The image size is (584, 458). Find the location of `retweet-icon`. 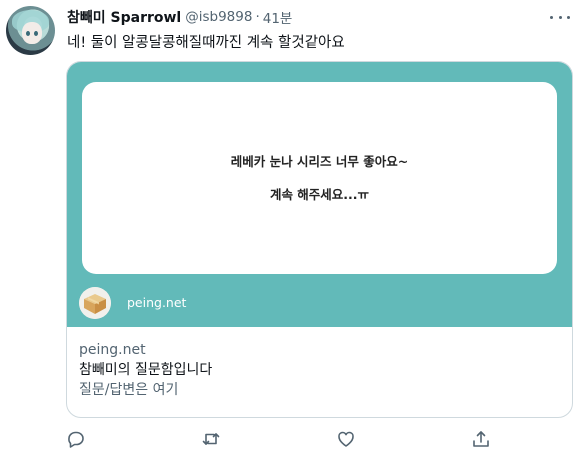

retweet-icon is located at coordinates (211, 439).